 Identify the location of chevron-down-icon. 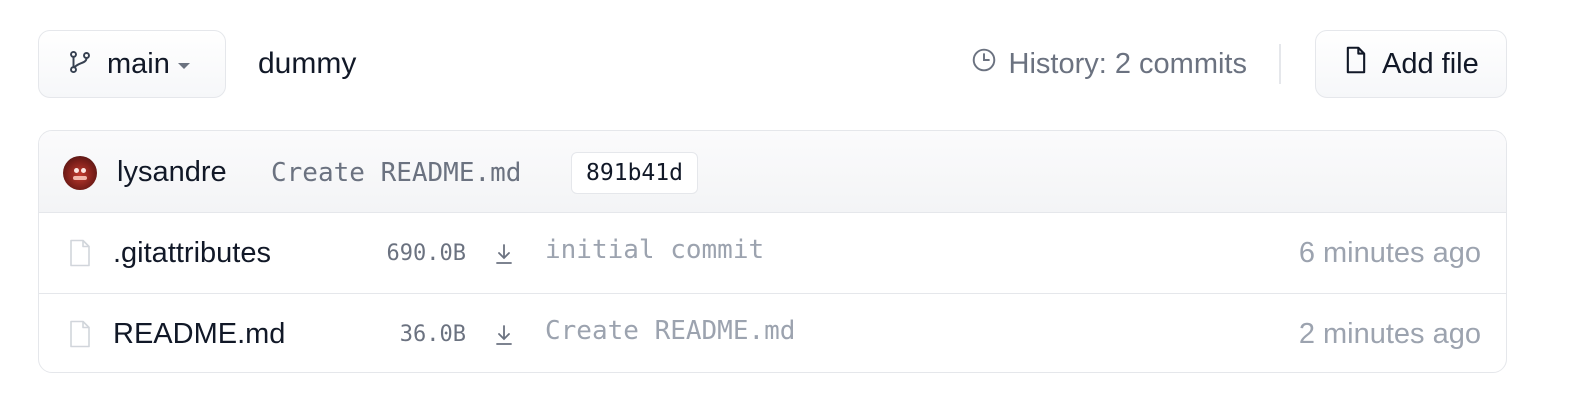
(183, 65).